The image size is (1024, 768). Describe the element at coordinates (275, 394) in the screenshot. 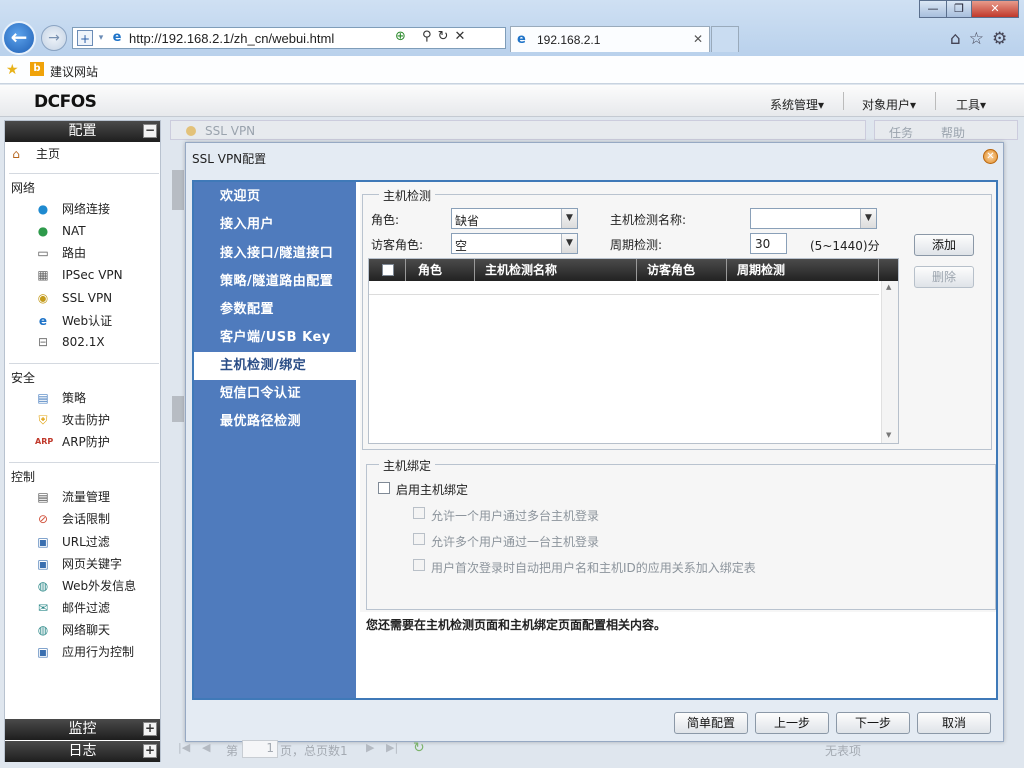

I see `step-sms-auth: 短信口令认证` at that location.